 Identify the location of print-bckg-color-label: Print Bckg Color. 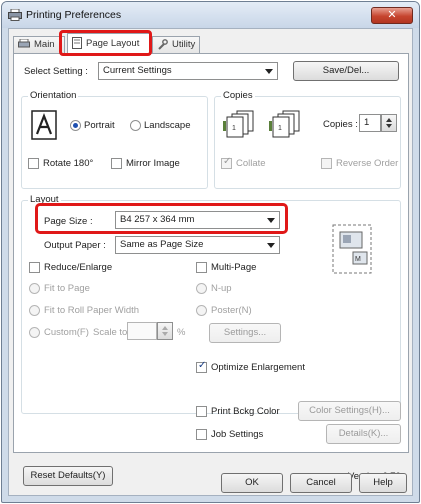
(245, 411).